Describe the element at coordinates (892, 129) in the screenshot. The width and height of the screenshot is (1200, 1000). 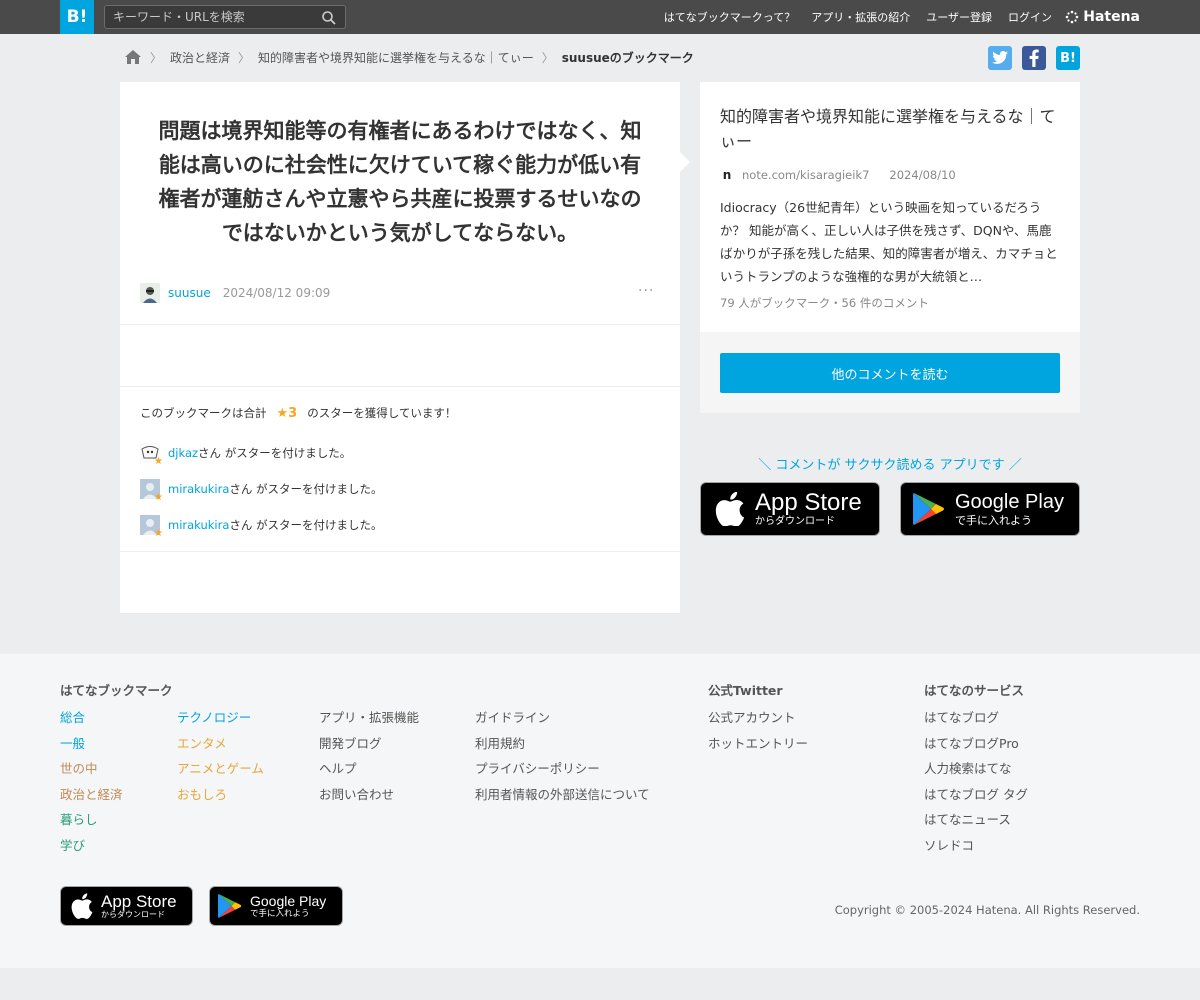
I see `entry-title: 知的障害者や境界知能に選挙権を与えるな｜てぃー` at that location.